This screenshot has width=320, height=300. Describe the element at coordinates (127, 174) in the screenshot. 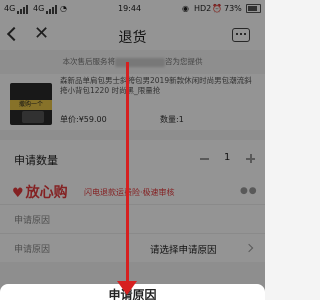

I see `annotation-arrow-line` at that location.